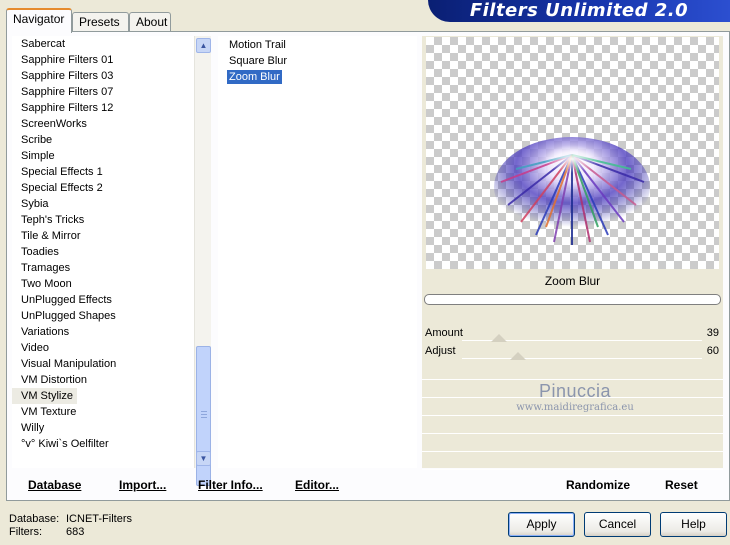 Image resolution: width=730 pixels, height=545 pixels. I want to click on scroll-up-button: ▲, so click(203, 45).